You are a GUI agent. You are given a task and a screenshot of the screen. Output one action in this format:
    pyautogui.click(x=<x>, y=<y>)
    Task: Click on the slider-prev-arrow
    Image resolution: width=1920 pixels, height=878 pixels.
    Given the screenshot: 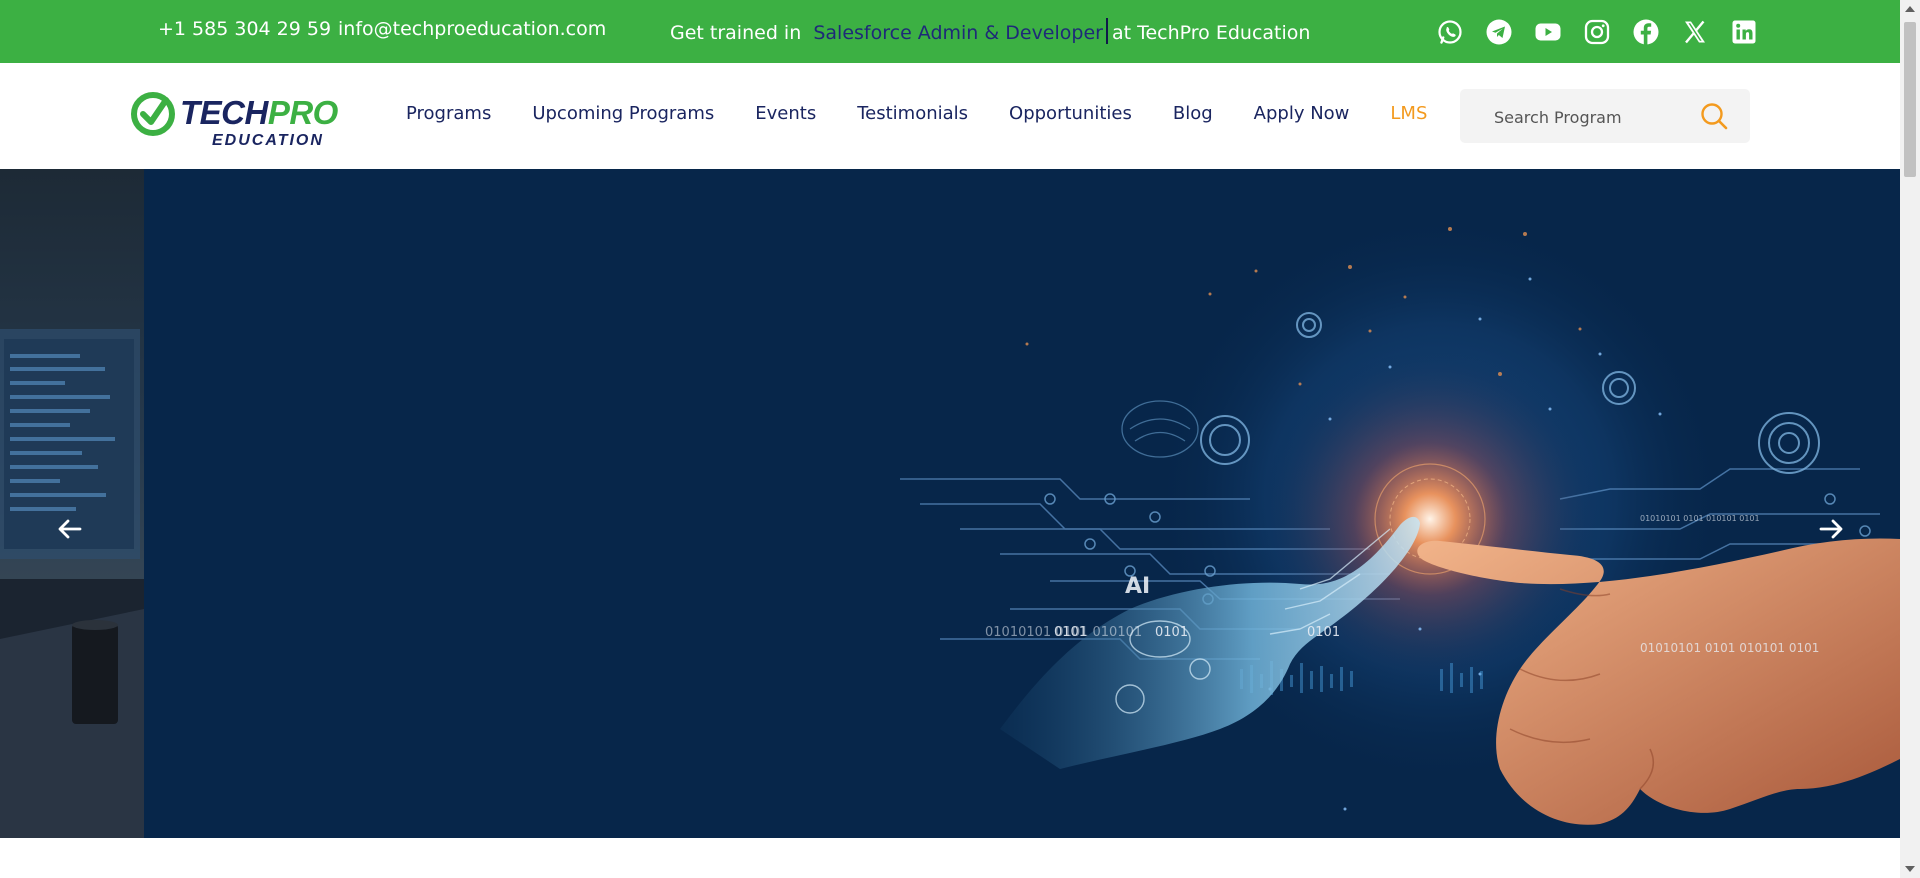 What is the action you would take?
    pyautogui.click(x=70, y=529)
    